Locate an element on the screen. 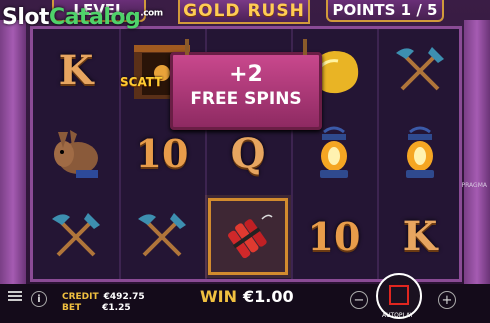 The image size is (490, 323). watermark-logo: SlotCatalog.com is located at coordinates (82, 17).